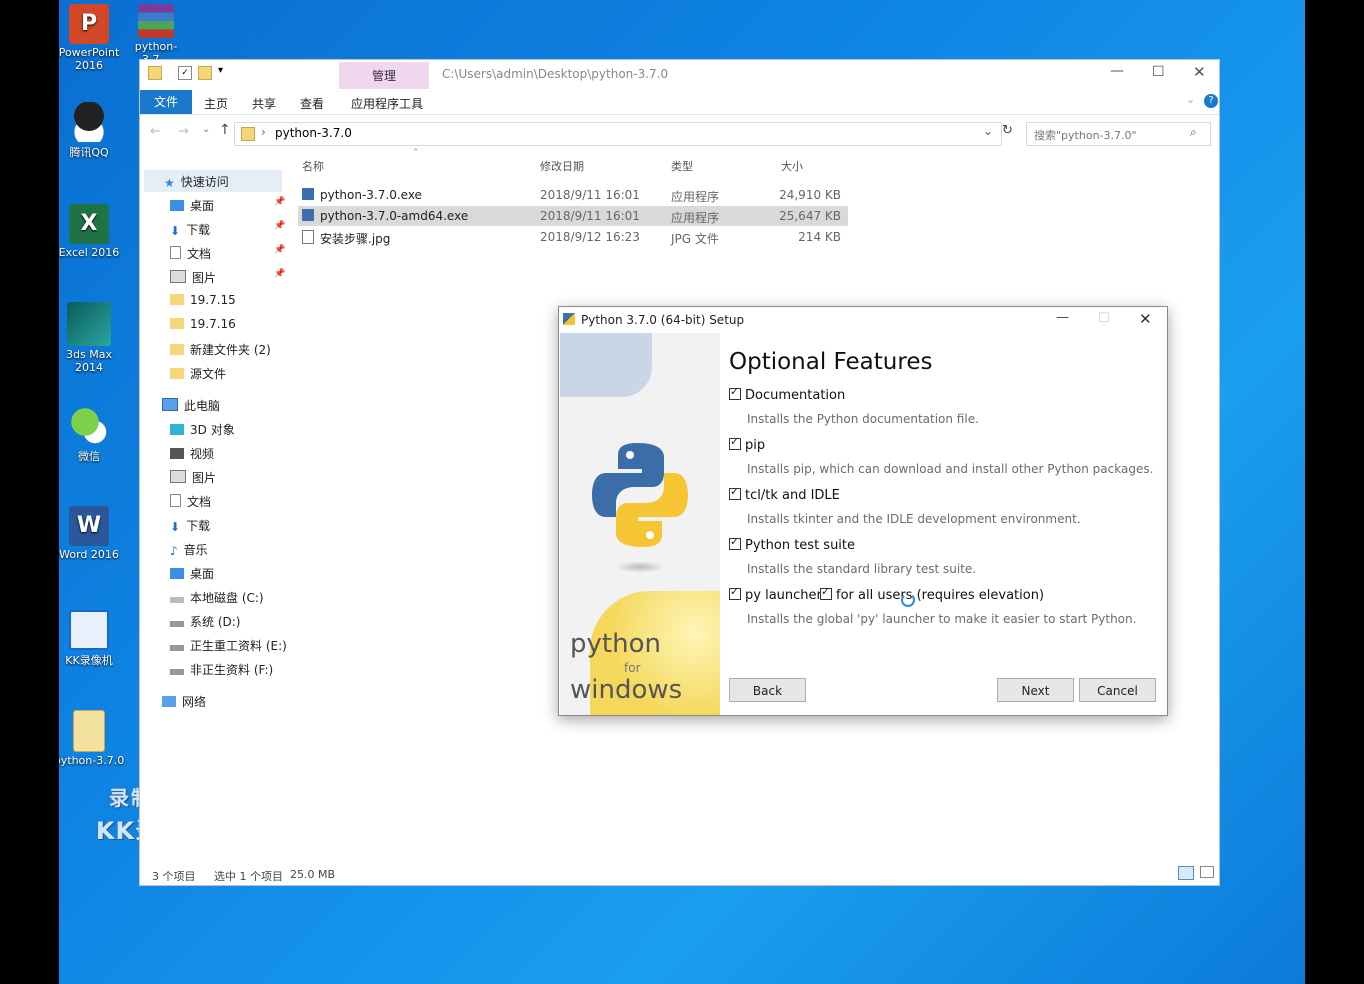  Describe the element at coordinates (1062, 317) in the screenshot. I see `setup-minimize-button: —` at that location.